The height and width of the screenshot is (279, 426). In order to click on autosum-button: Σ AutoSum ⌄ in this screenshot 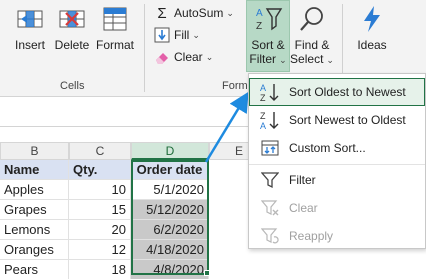, I will do `click(194, 13)`.